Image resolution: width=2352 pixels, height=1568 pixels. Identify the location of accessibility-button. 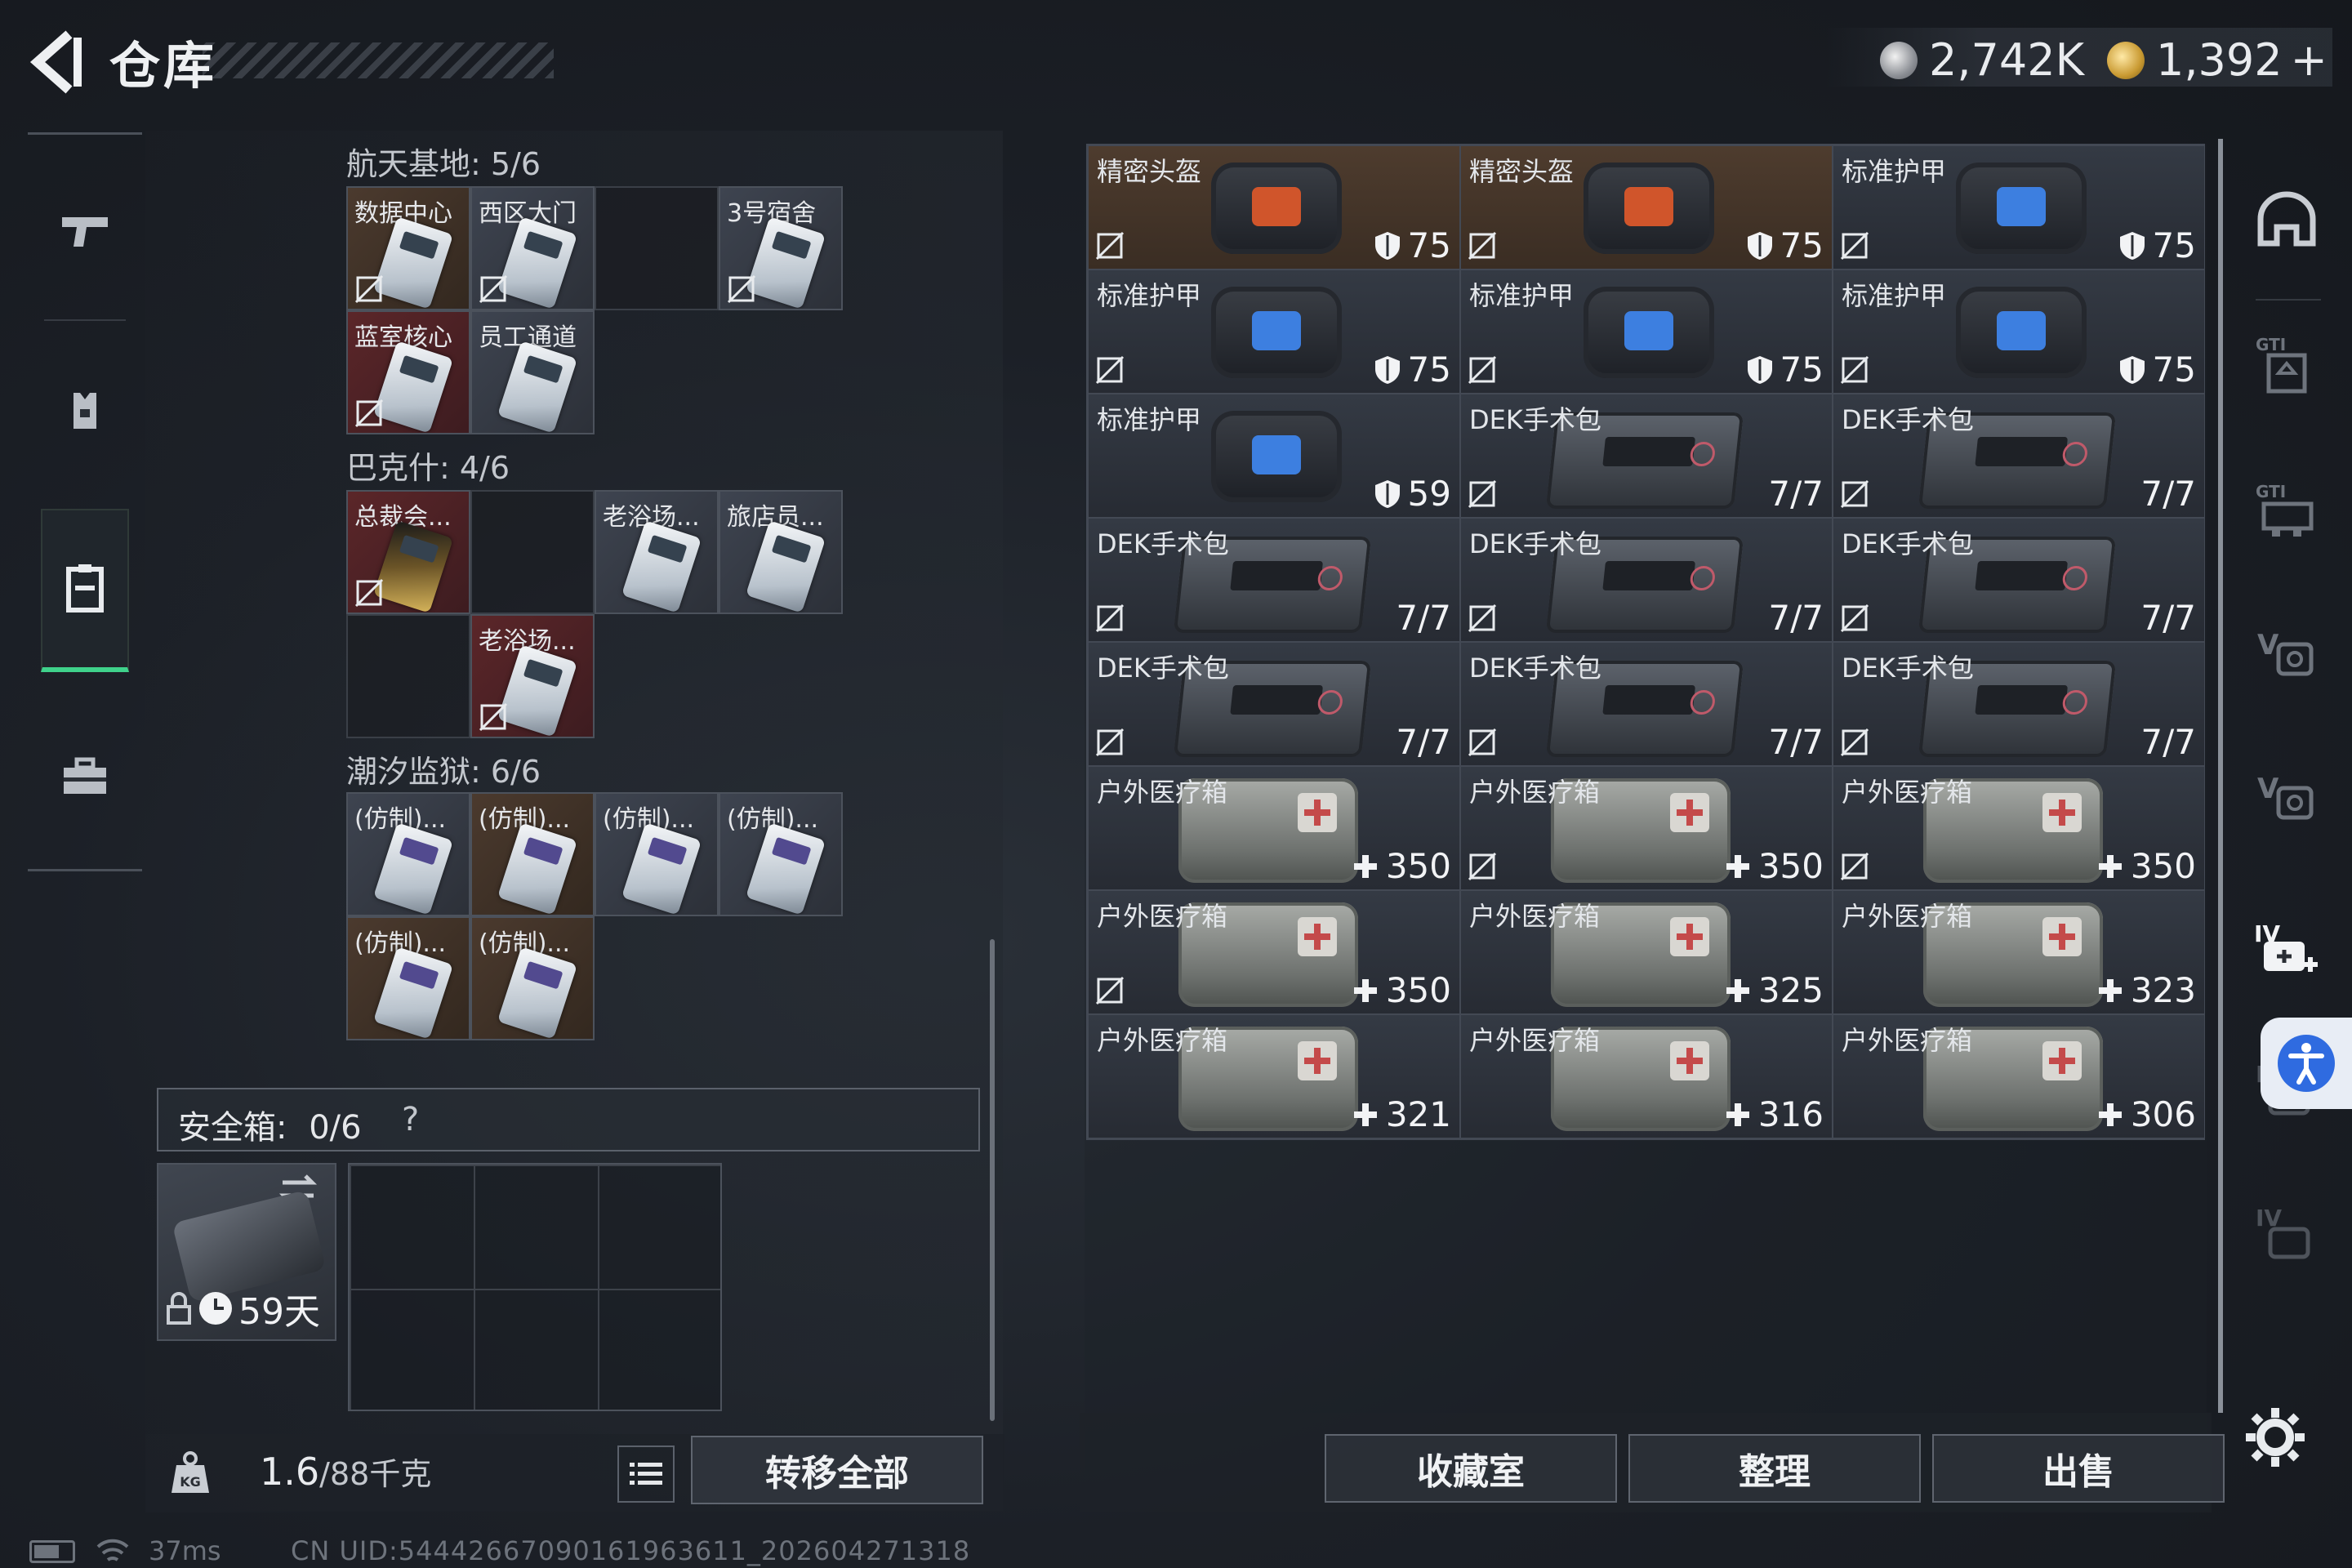
(2306, 1063).